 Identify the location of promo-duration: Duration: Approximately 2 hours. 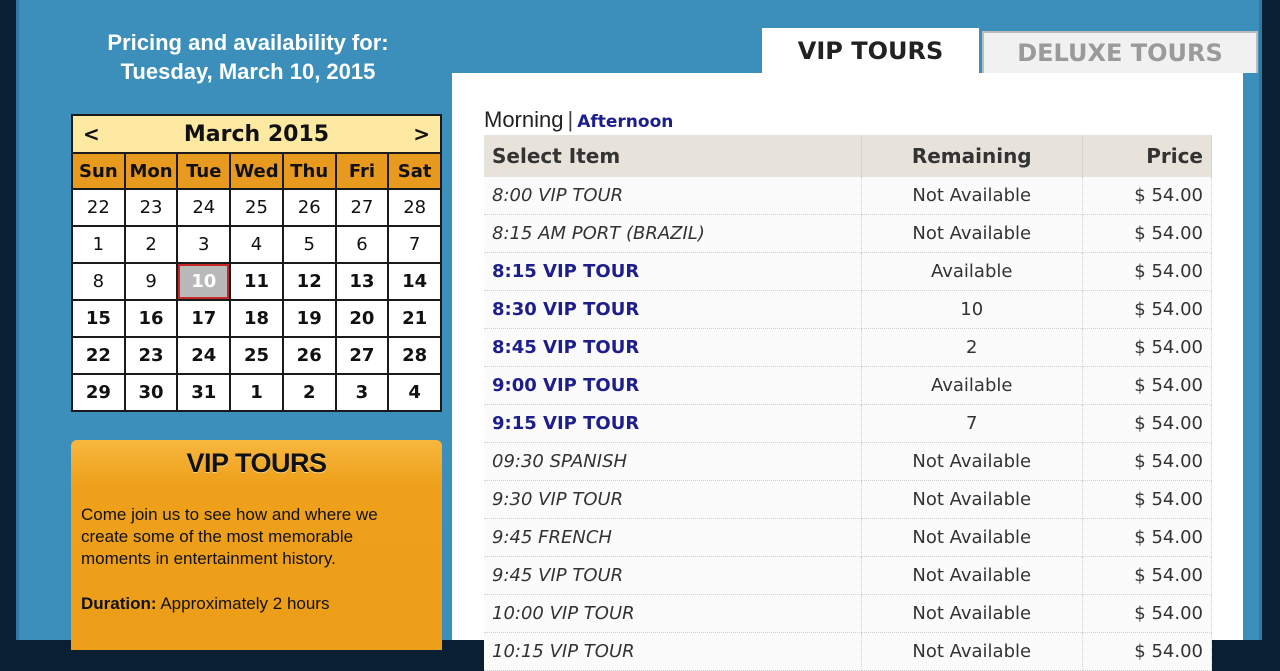
(205, 604).